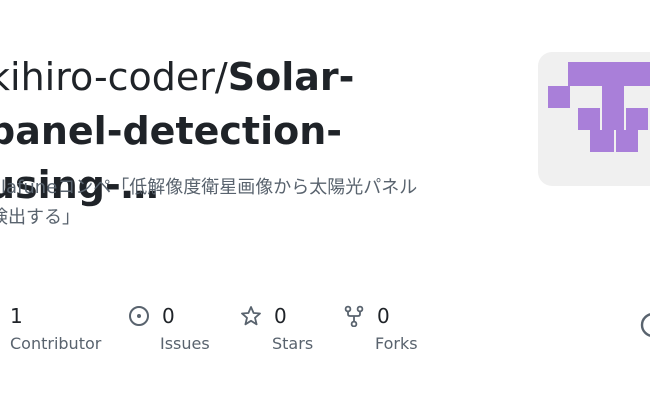 The width and height of the screenshot is (650, 400). What do you see at coordinates (291, 77) in the screenshot?
I see `repo-name-line-1: Solar-` at bounding box center [291, 77].